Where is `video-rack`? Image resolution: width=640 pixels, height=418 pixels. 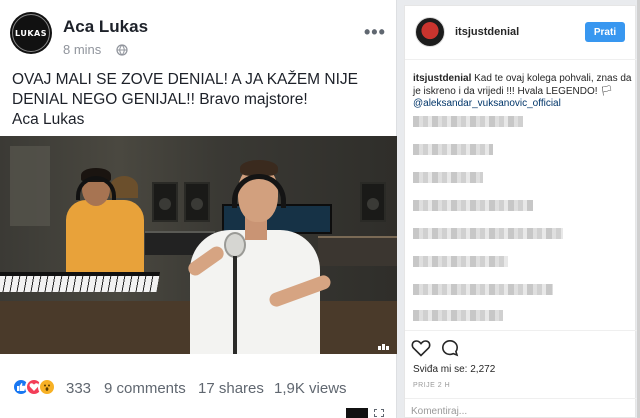 video-rack is located at coordinates (357, 251).